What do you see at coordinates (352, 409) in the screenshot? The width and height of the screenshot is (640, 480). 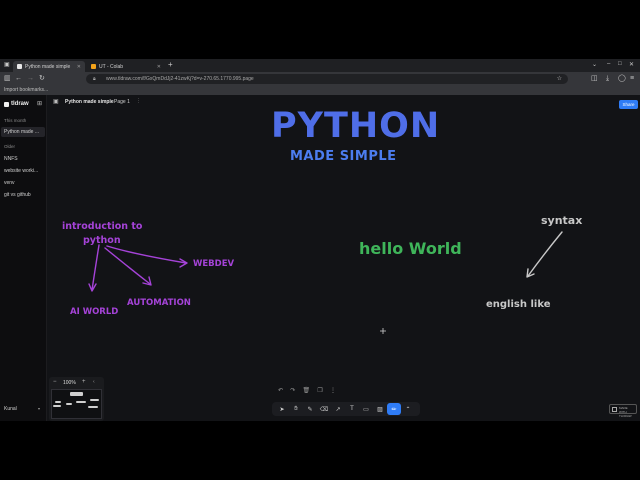 I see `text-icon: T` at bounding box center [352, 409].